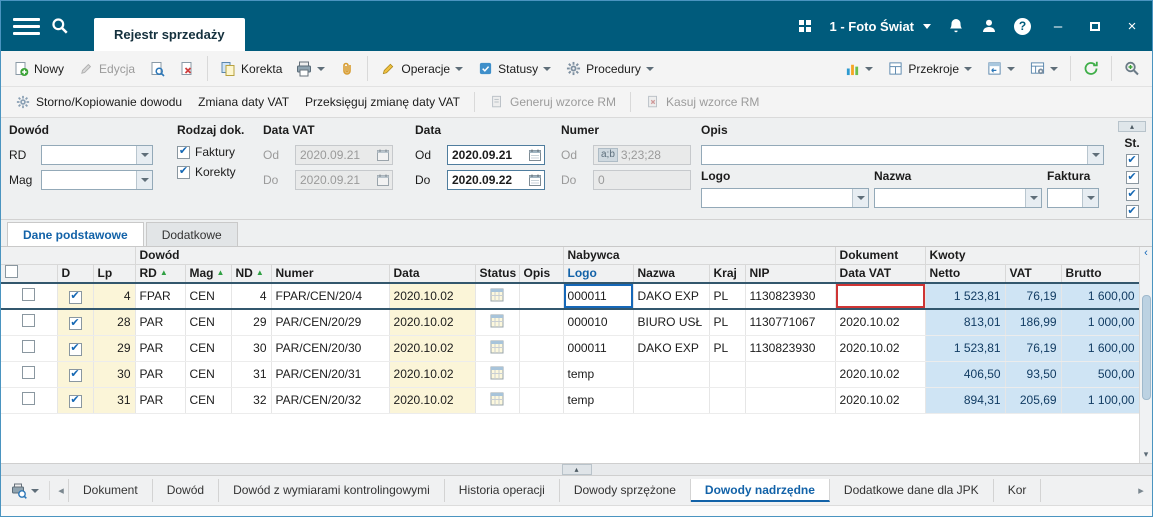 The image size is (1153, 517). I want to click on tab-dodatkowe: Dodatkowe, so click(191, 234).